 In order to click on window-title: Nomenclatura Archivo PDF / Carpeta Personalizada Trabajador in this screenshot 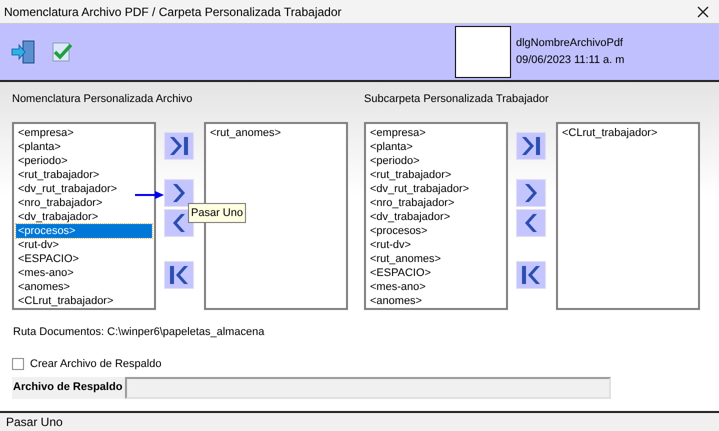, I will do `click(173, 12)`.